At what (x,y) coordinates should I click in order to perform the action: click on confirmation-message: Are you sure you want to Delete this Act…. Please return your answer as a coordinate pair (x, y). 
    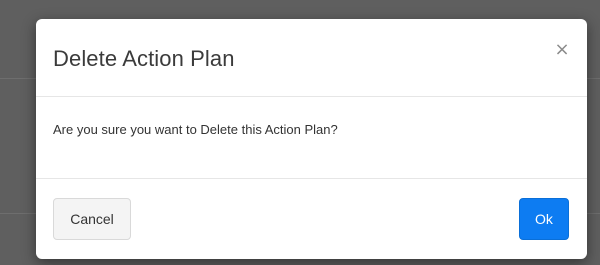
    Looking at the image, I should click on (195, 129).